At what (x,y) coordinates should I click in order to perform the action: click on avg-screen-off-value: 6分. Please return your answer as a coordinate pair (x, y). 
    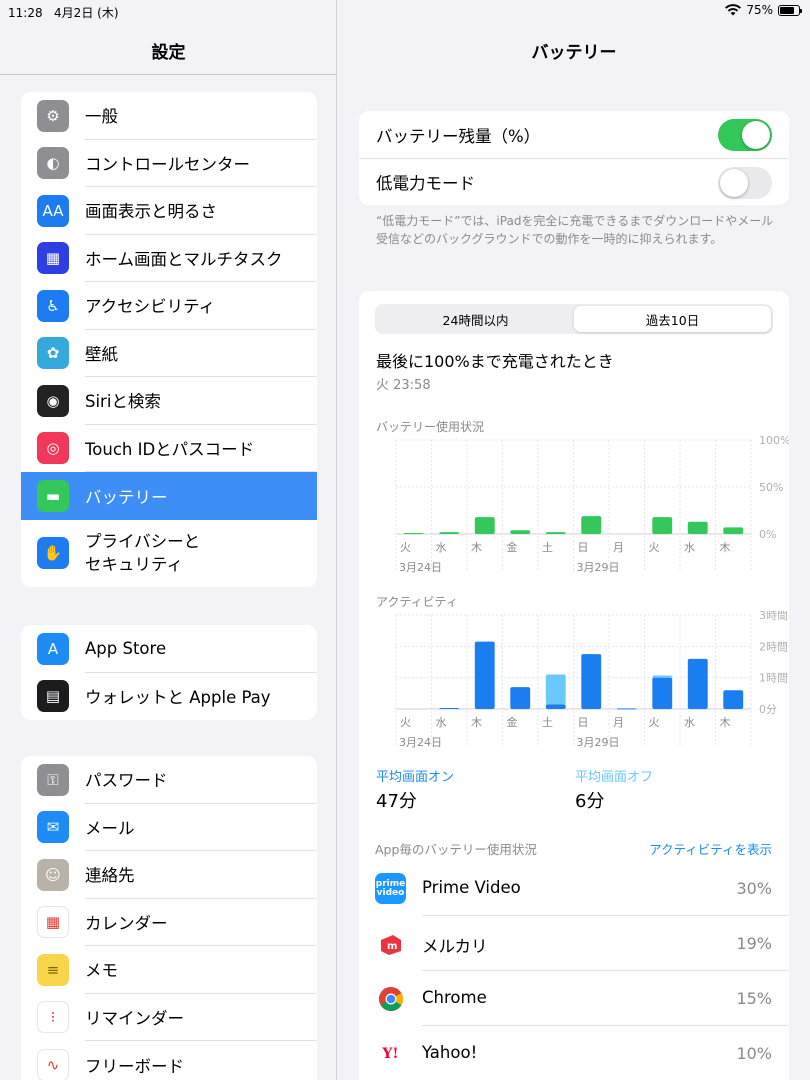
    Looking at the image, I should click on (590, 801).